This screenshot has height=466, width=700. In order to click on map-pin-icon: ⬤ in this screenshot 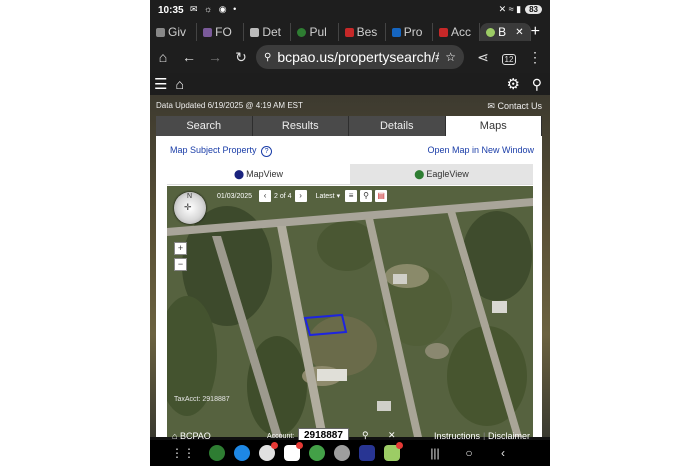, I will do `click(419, 173)`.